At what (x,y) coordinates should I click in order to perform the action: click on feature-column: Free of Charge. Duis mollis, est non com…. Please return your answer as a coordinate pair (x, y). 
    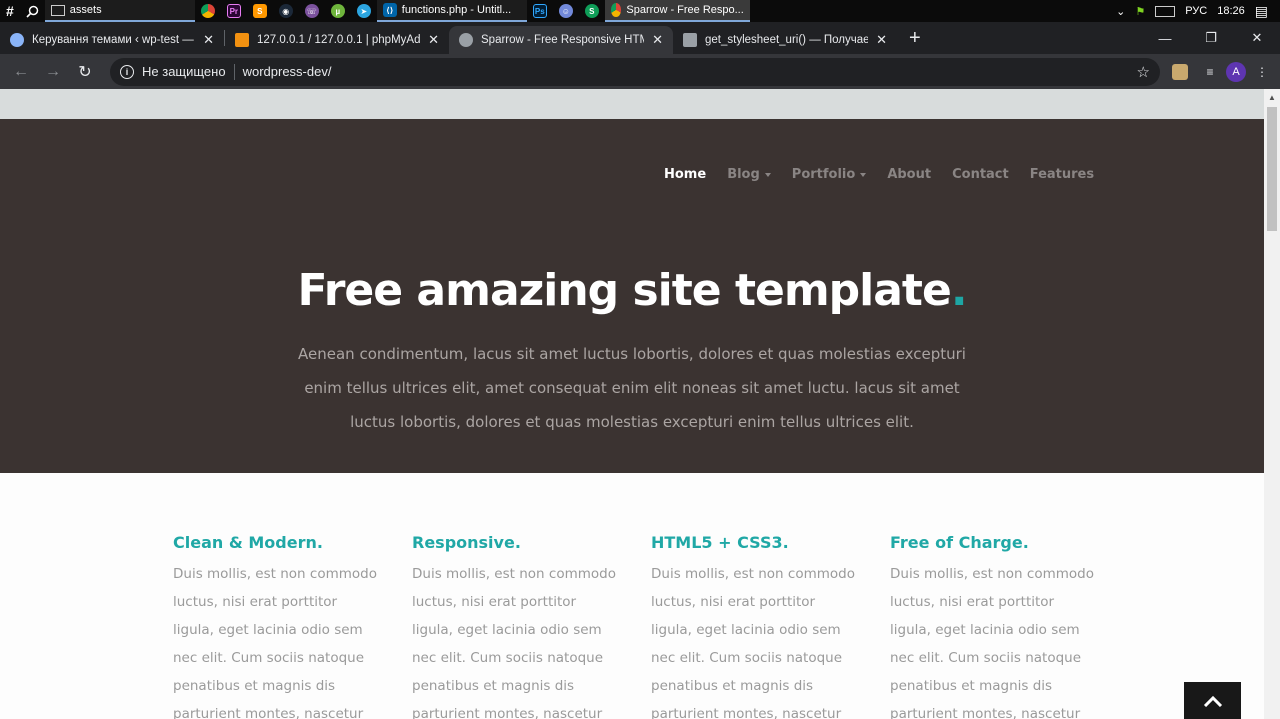
    Looking at the image, I should click on (992, 626).